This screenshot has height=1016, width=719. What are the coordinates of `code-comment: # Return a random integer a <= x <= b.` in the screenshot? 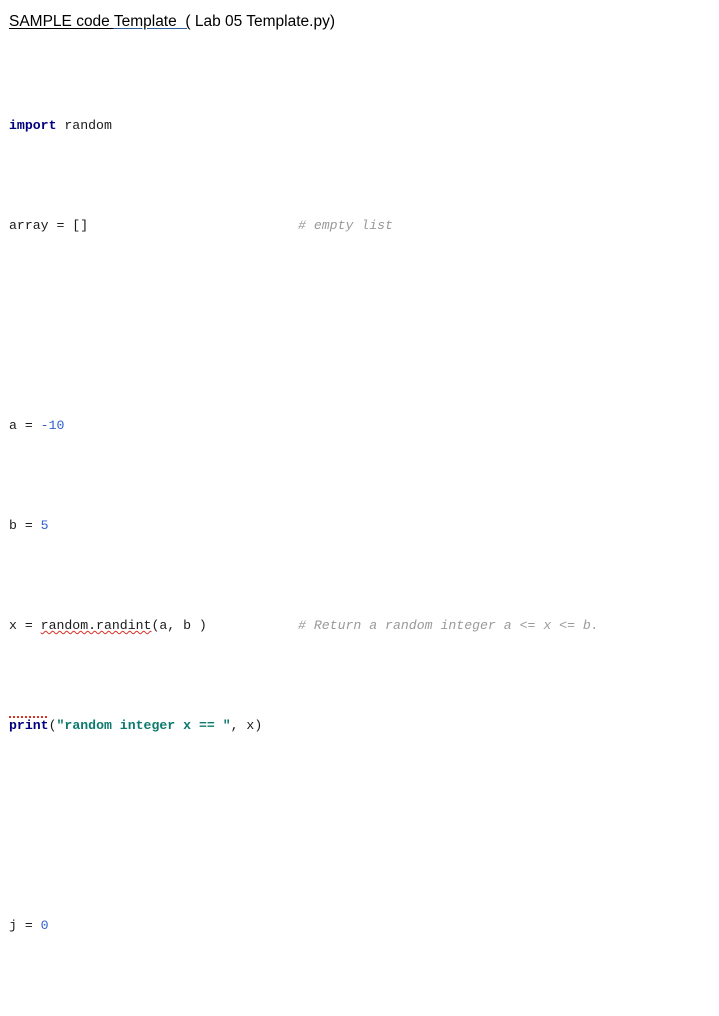 It's located at (448, 625).